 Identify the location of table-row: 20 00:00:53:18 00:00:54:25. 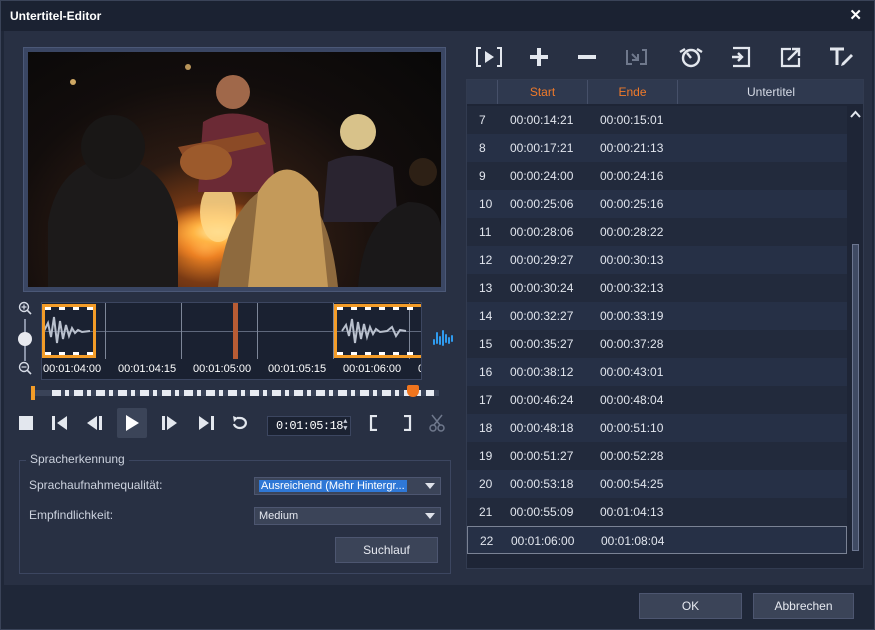
(657, 484).